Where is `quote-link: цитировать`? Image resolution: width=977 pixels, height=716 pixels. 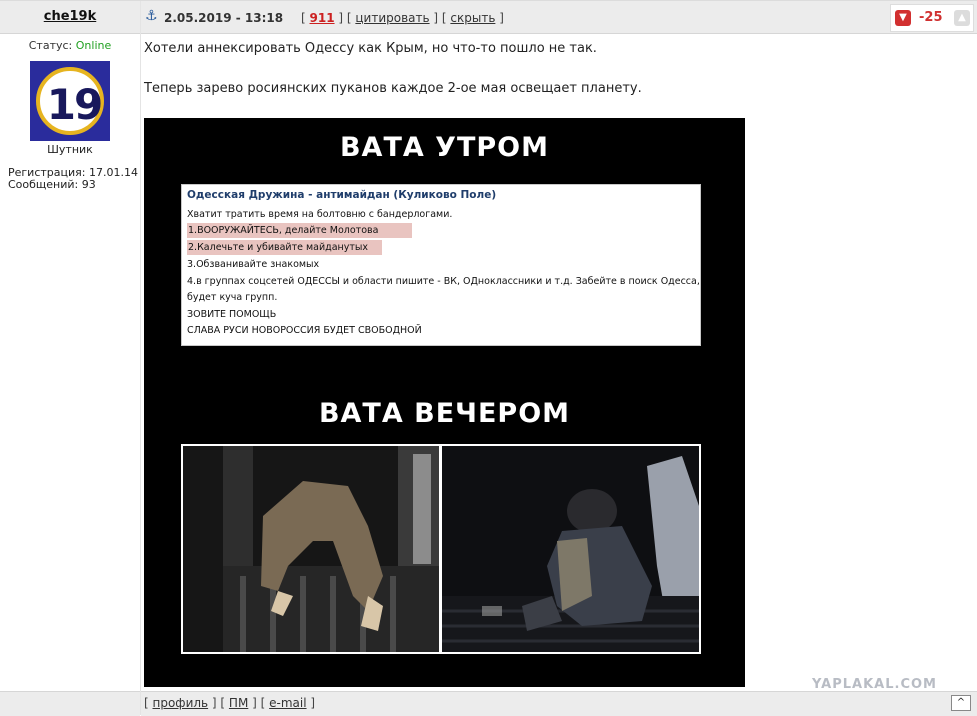 quote-link: цитировать is located at coordinates (392, 18).